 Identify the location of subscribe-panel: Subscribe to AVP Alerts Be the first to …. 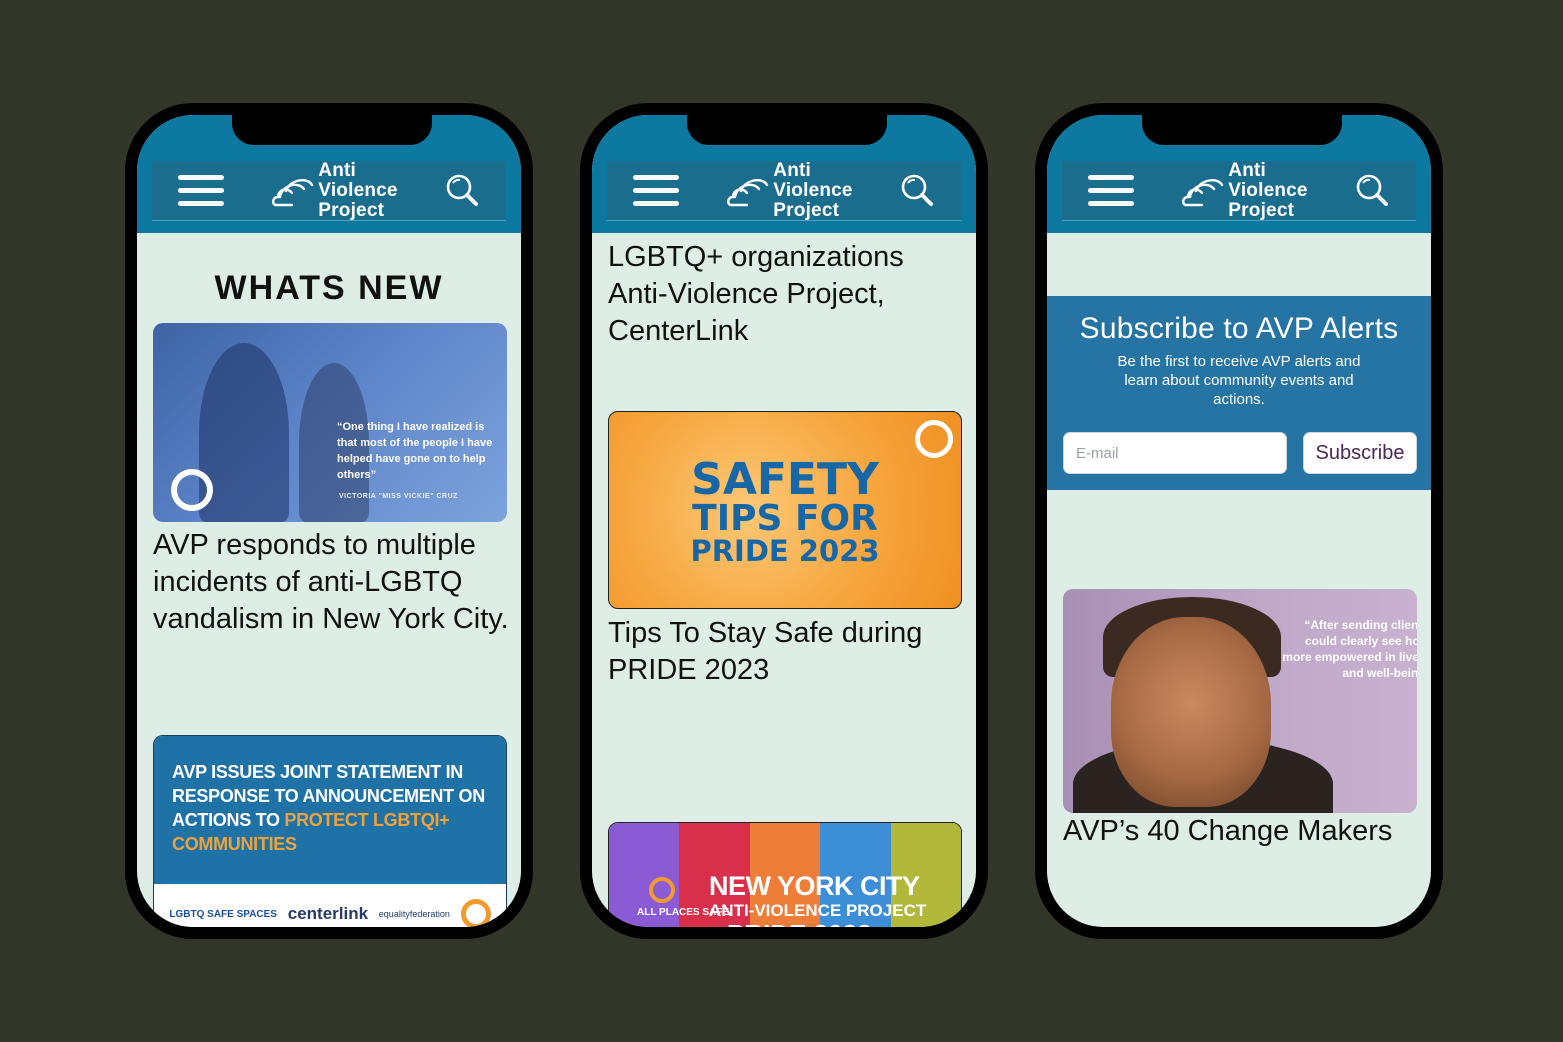
(1239, 393).